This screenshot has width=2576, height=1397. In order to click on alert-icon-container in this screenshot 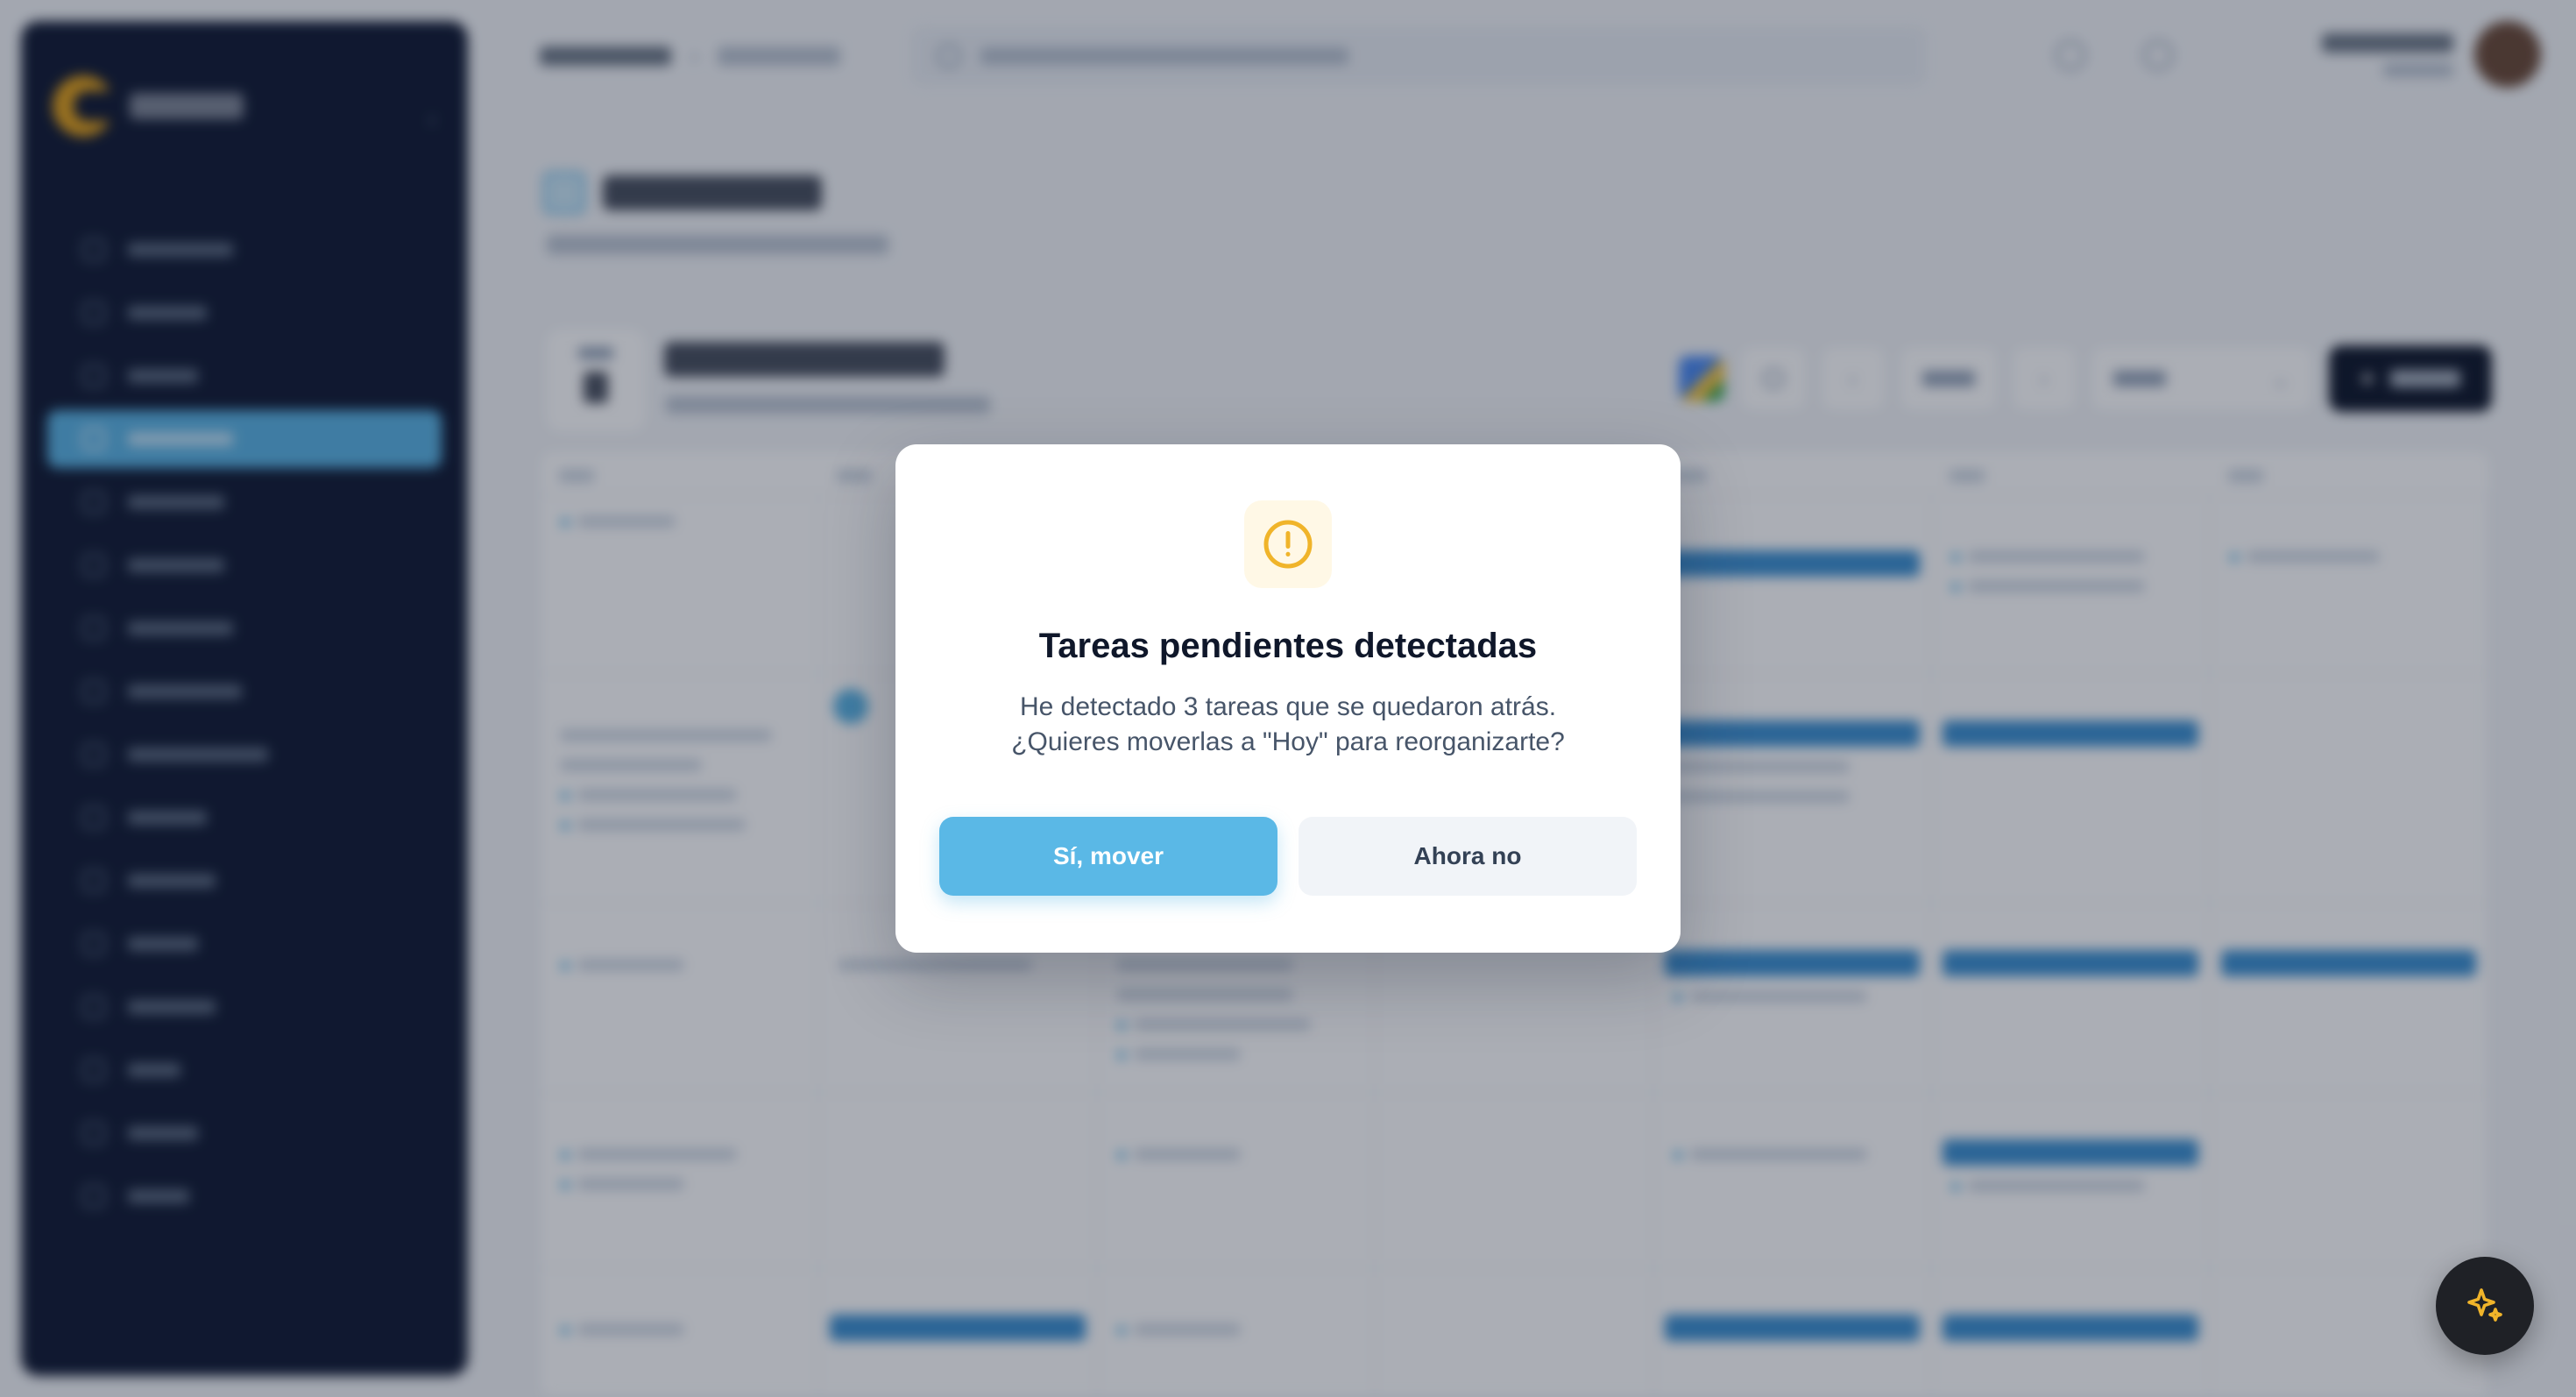, I will do `click(1288, 544)`.